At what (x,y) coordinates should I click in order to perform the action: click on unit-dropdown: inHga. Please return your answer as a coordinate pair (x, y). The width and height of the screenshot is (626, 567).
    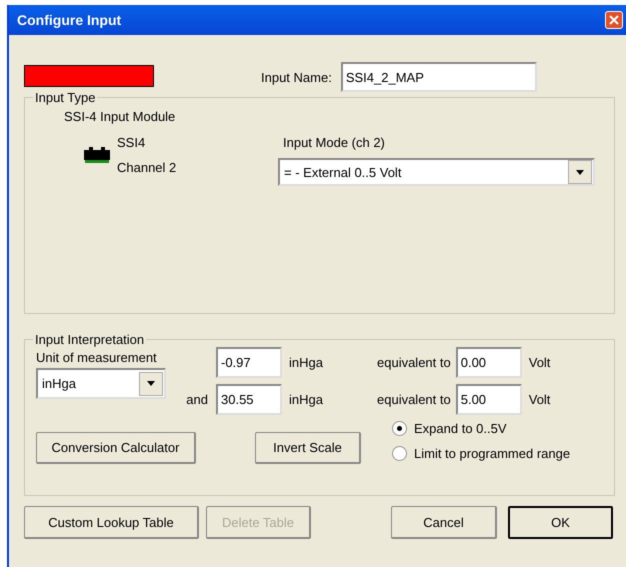
    Looking at the image, I should click on (101, 383).